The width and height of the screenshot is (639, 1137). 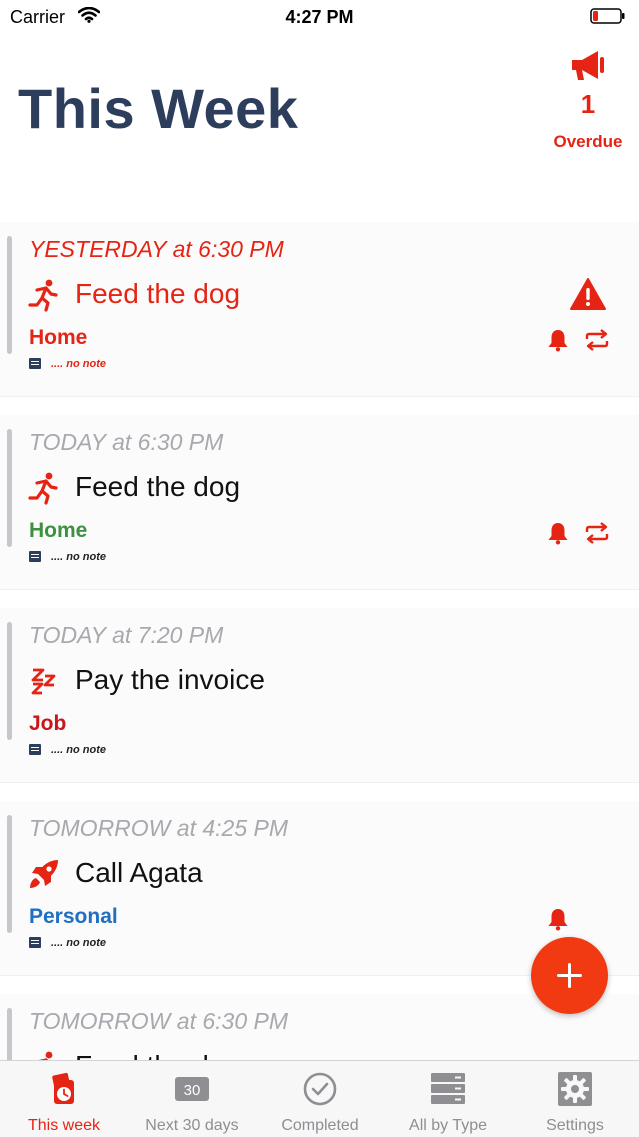 I want to click on tab-completed: Completed, so click(x=320, y=1099).